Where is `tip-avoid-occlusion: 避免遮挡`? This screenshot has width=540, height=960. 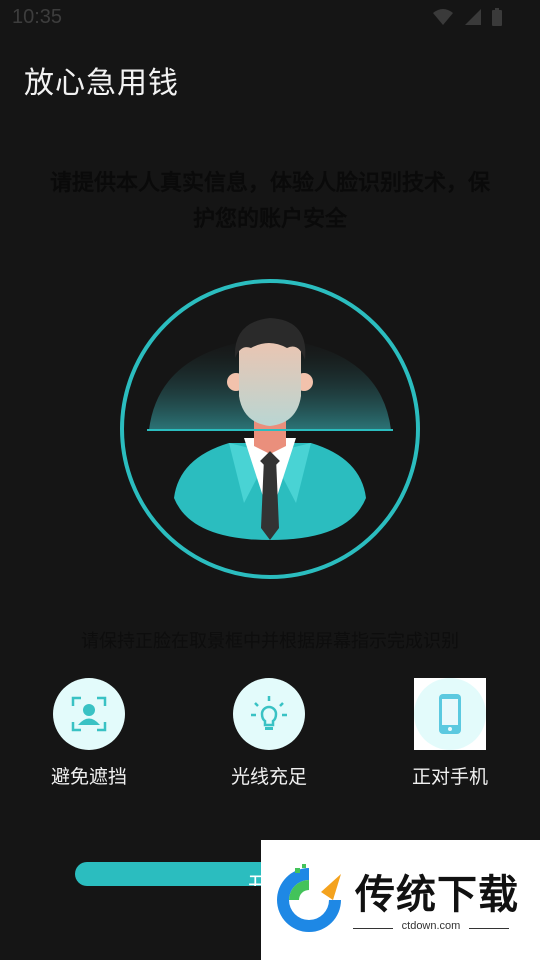
tip-avoid-occlusion: 避免遮挡 is located at coordinates (89, 733).